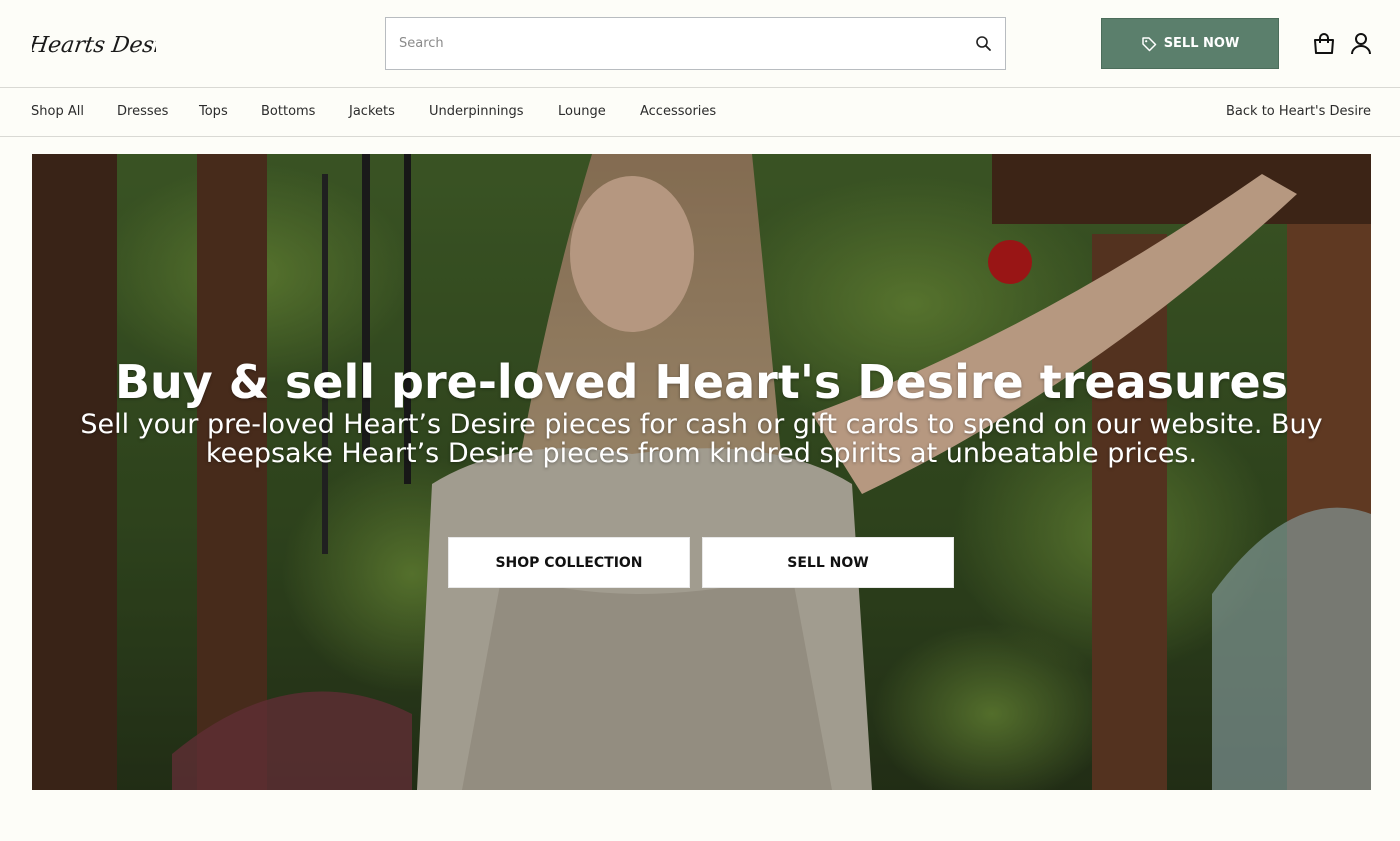 Image resolution: width=1400 pixels, height=841 pixels. I want to click on sell-now-header-label: SELL NOW, so click(1201, 43).